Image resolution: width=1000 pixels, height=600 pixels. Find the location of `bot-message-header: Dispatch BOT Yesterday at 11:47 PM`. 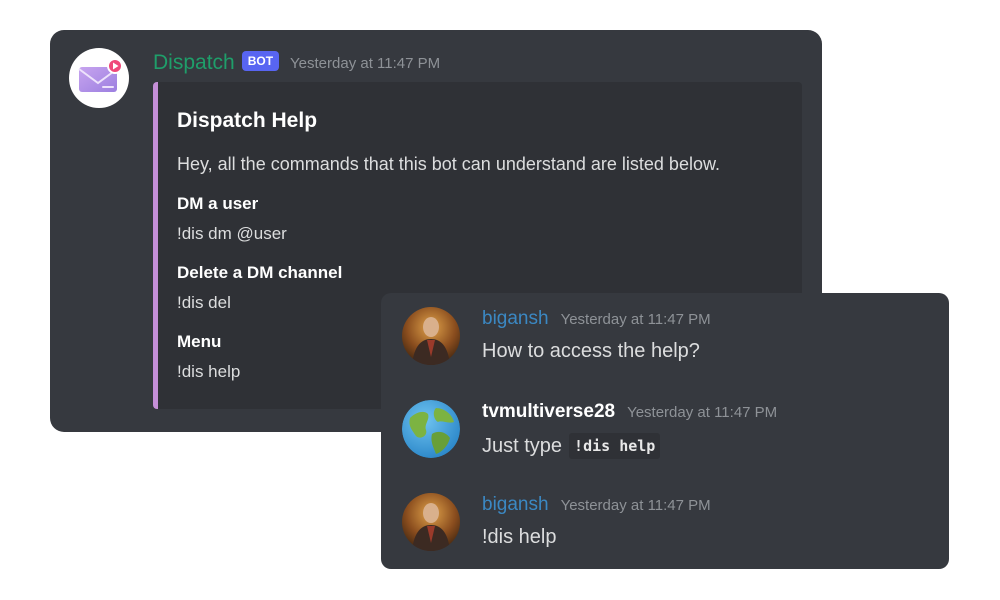

bot-message-header: Dispatch BOT Yesterday at 11:47 PM is located at coordinates (296, 63).